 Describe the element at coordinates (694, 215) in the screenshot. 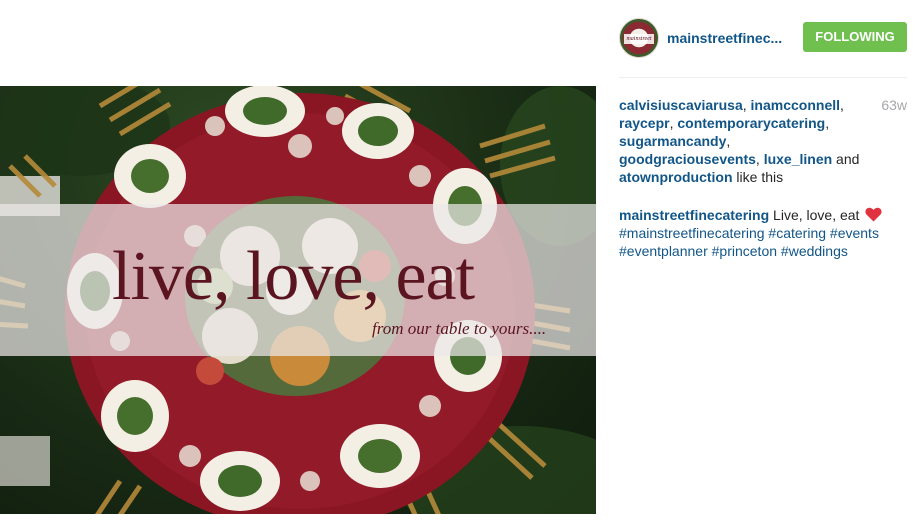

I see `caption-username-link: mainstreetfinecatering` at that location.